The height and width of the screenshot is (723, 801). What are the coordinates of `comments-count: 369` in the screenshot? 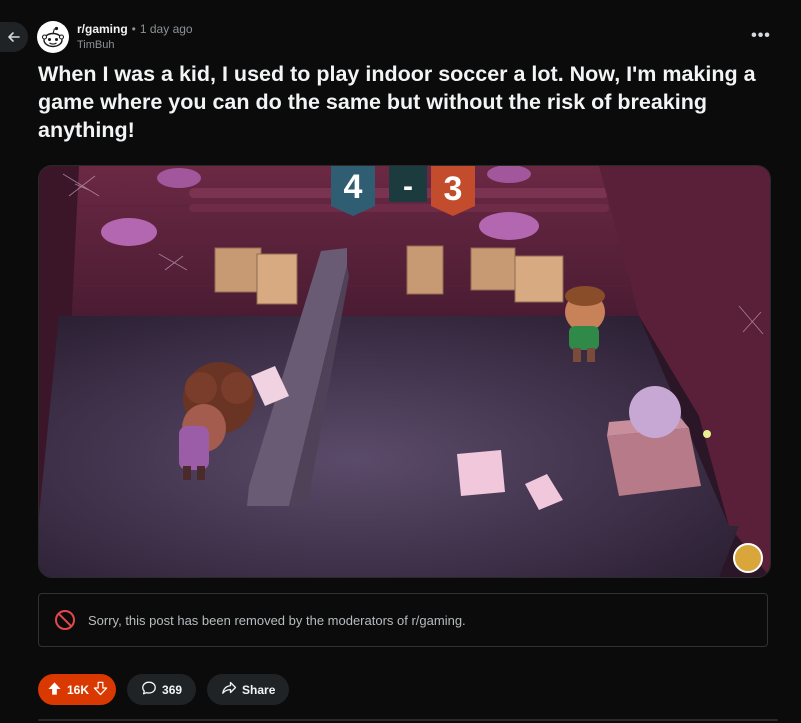 It's located at (172, 689).